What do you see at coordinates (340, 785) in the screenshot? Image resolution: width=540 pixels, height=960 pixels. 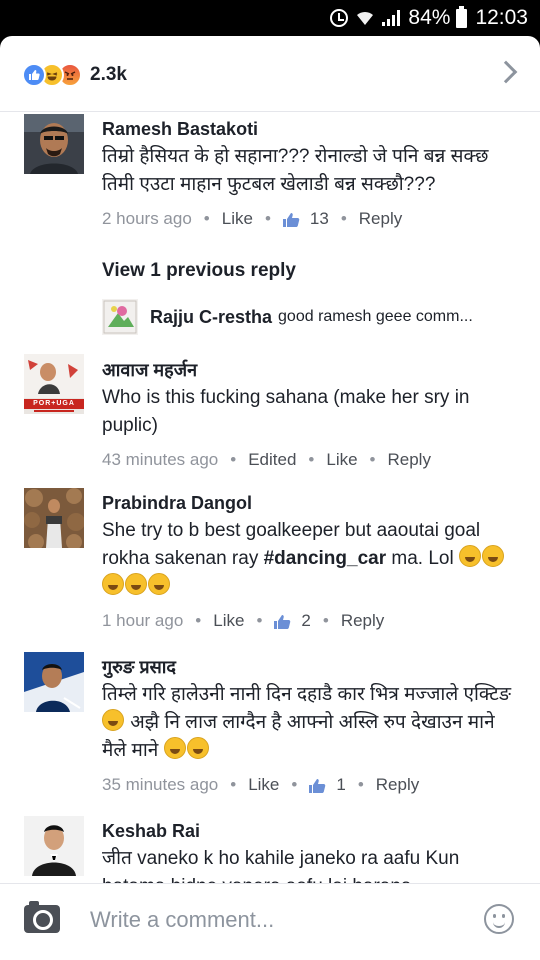 I see `like-count: 1` at bounding box center [340, 785].